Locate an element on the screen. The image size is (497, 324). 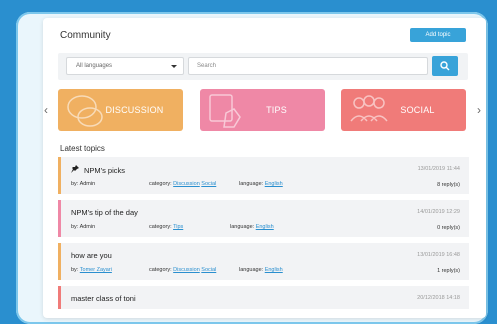
add-topic-button: Add topic is located at coordinates (438, 35).